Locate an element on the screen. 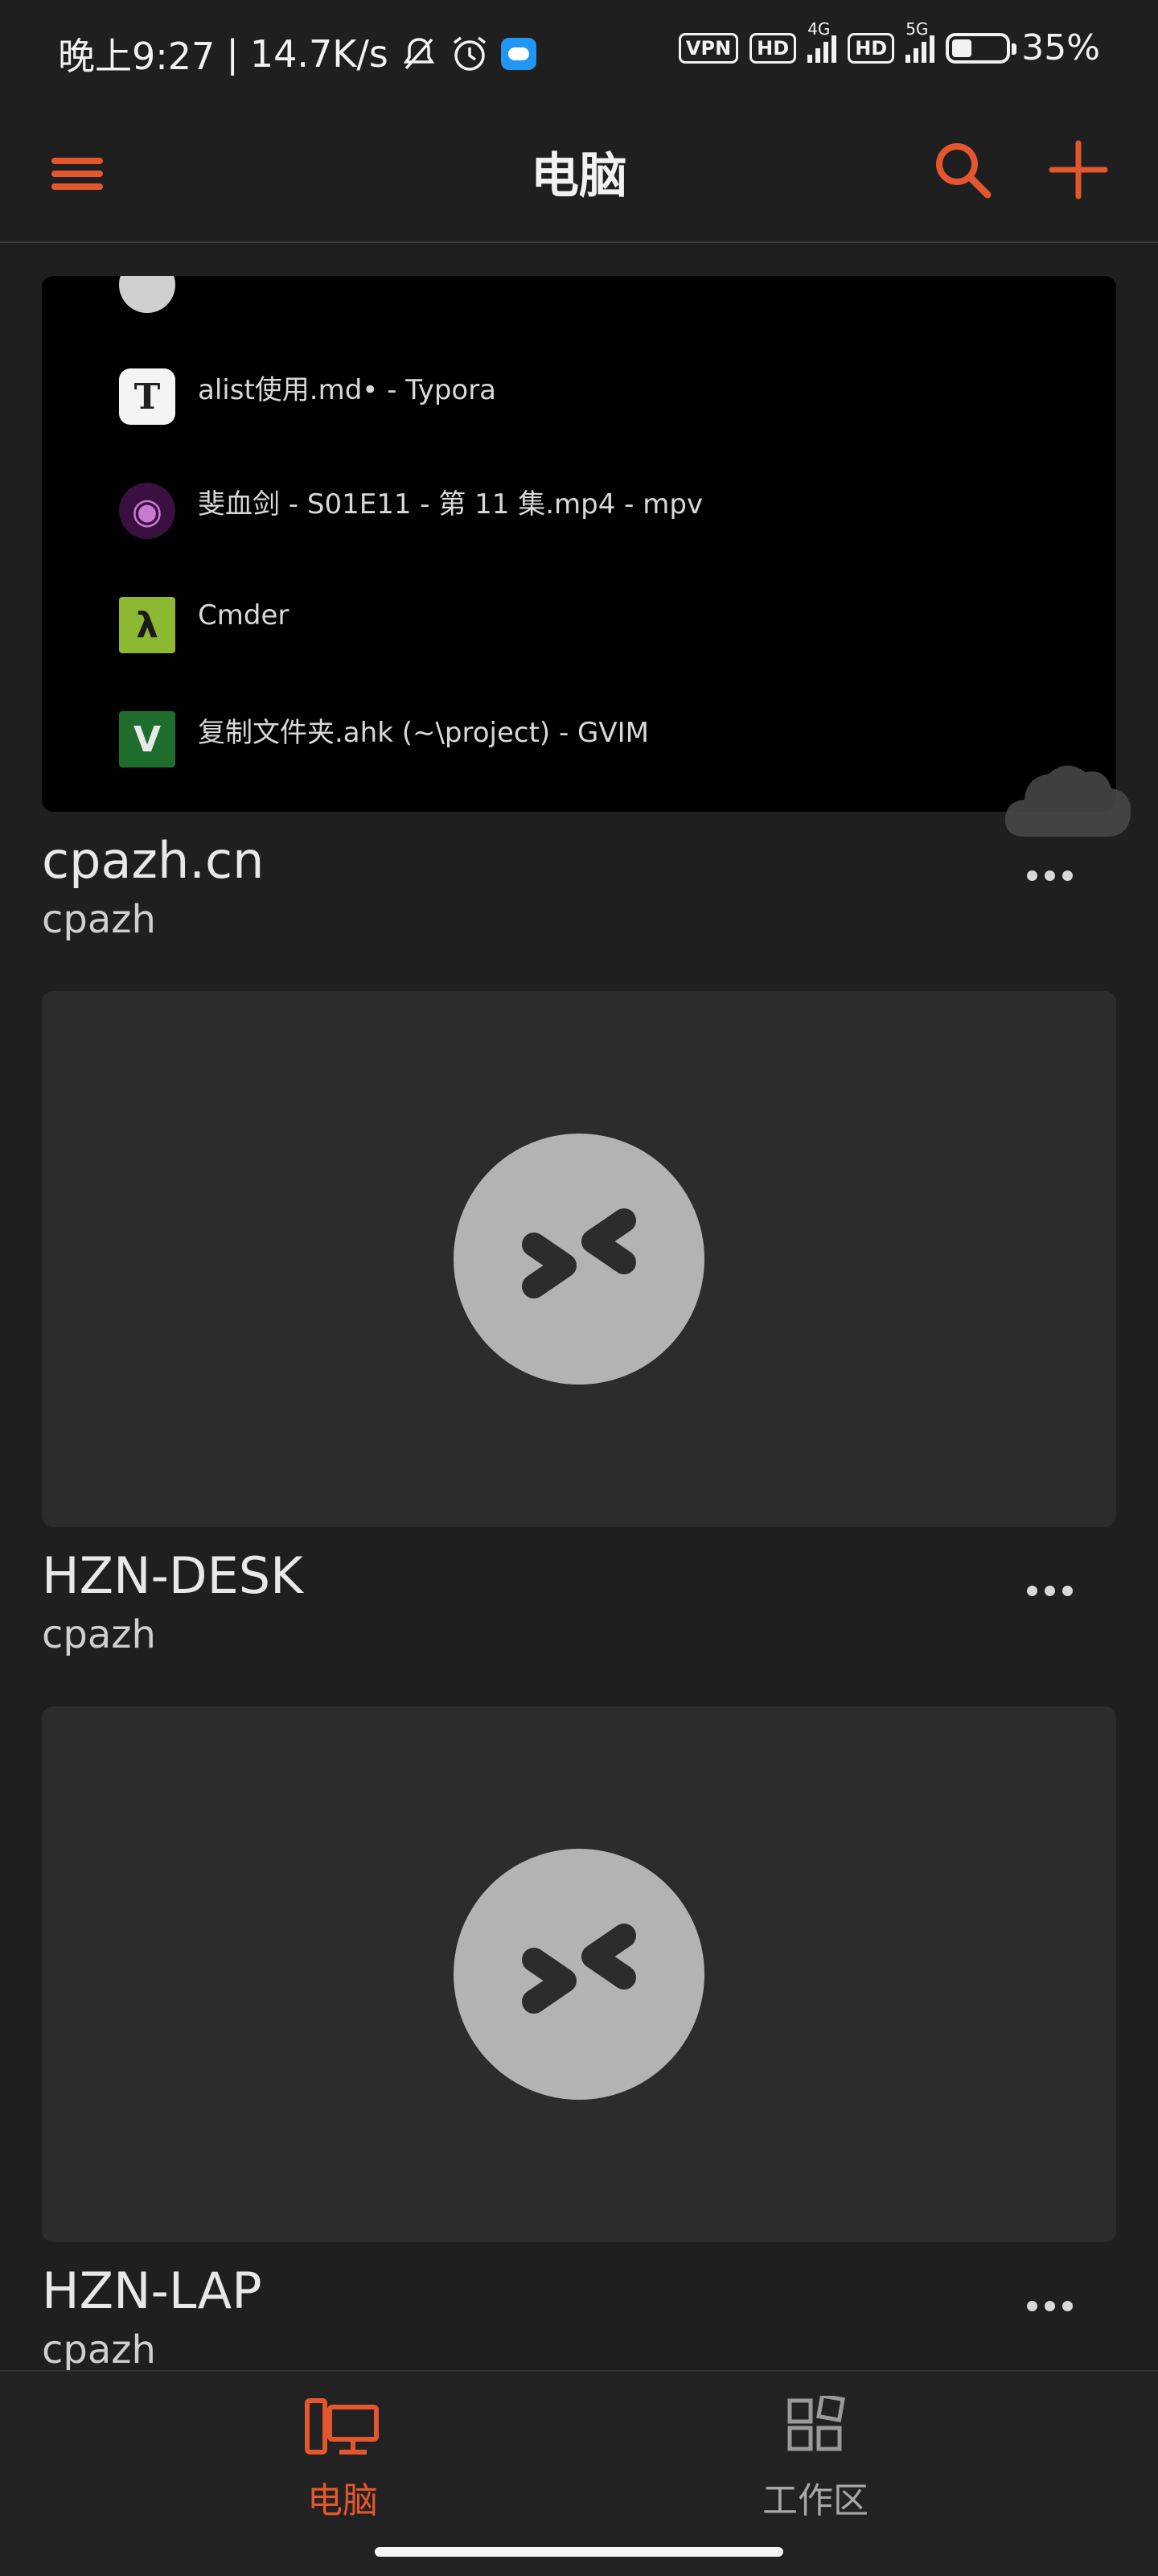 This screenshot has height=2576, width=1158. desktop-computer-icon is located at coordinates (342, 2426).